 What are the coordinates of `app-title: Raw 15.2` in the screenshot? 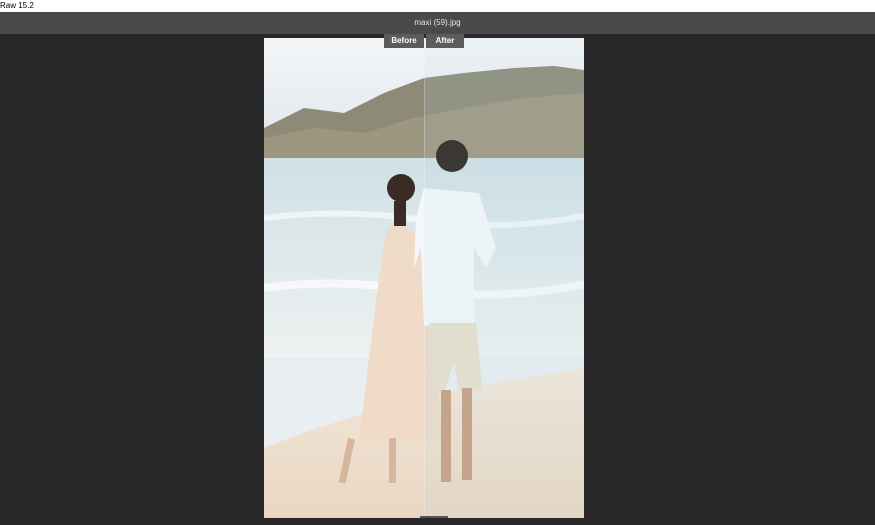 It's located at (17, 5).